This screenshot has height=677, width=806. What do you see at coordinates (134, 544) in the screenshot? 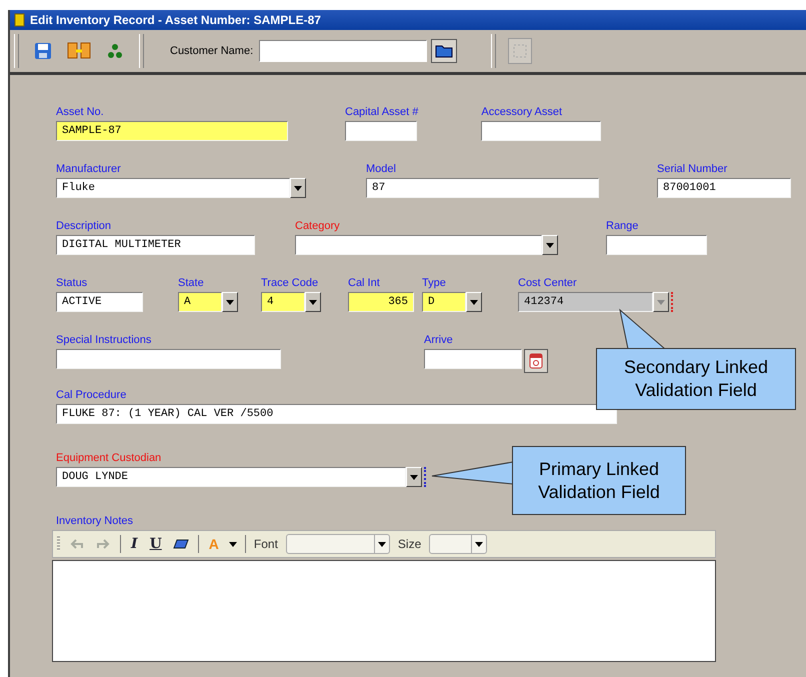
I see `italic-button: I` at bounding box center [134, 544].